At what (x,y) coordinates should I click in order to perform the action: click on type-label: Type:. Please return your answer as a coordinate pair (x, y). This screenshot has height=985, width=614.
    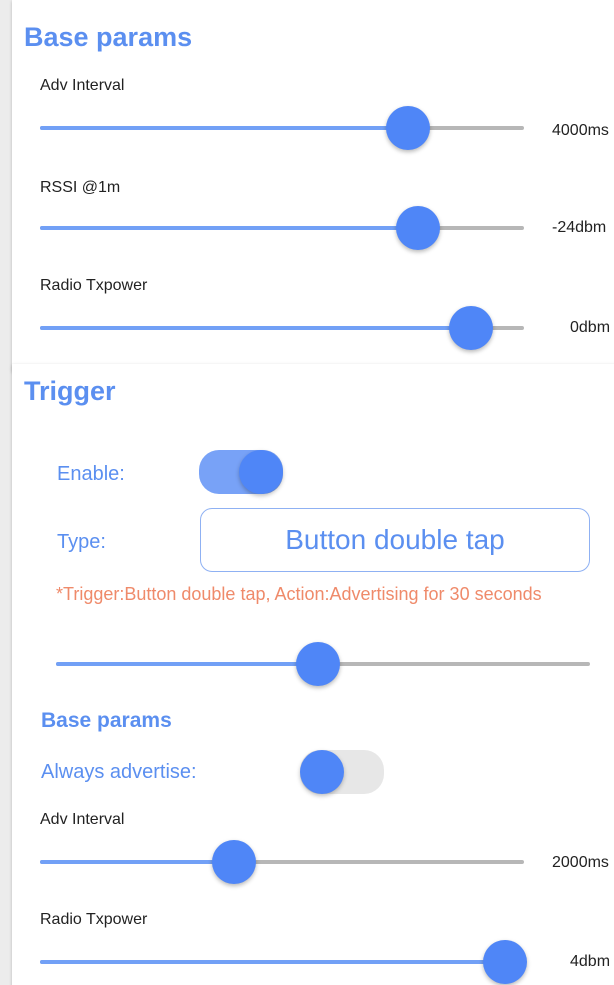
    Looking at the image, I should click on (81, 542).